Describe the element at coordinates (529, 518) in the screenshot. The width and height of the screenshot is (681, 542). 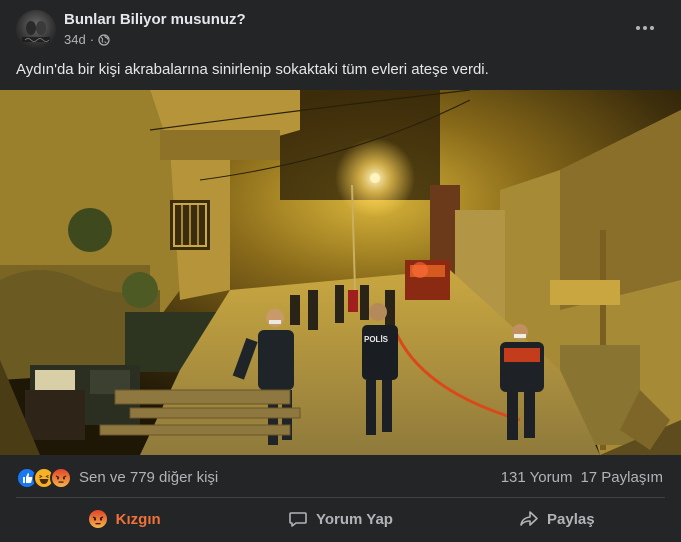
I see `share-icon` at that location.